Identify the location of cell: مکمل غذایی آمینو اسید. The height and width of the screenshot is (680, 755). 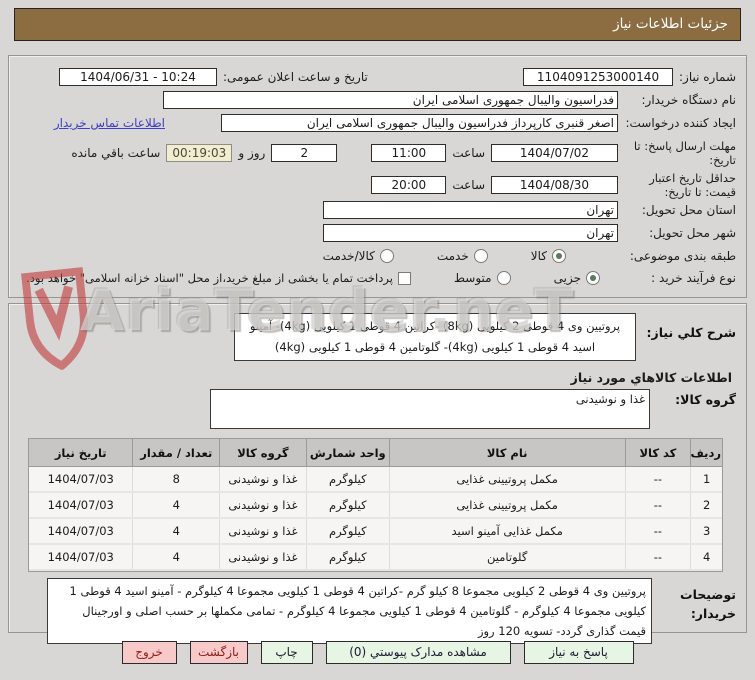
(506, 531).